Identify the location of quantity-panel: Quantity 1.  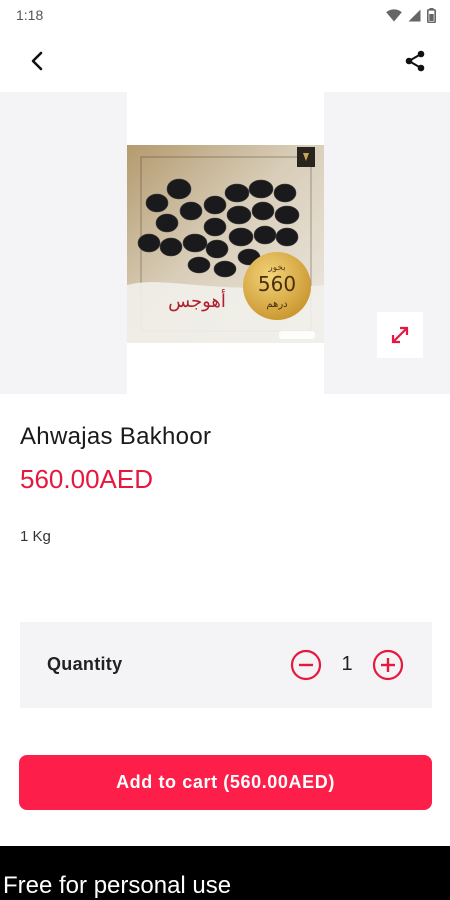
(226, 665).